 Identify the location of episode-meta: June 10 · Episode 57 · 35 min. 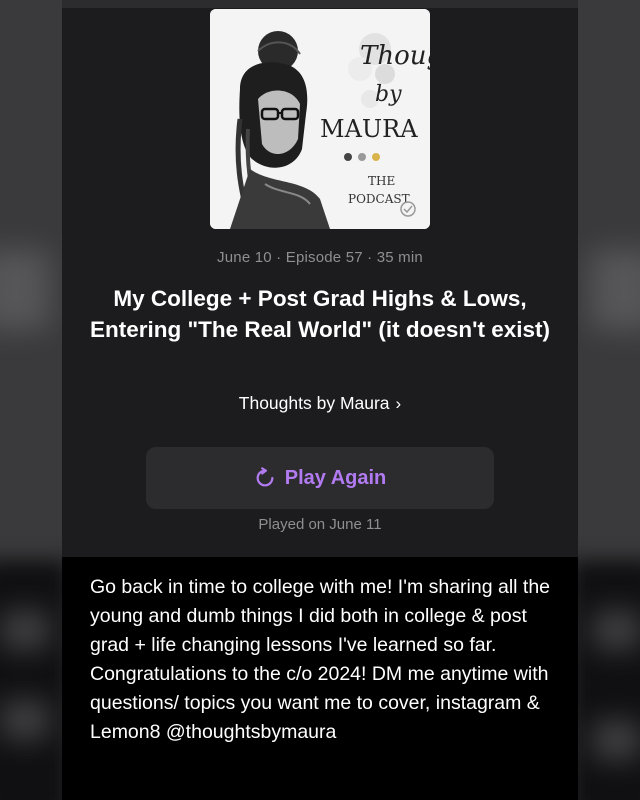
(320, 257).